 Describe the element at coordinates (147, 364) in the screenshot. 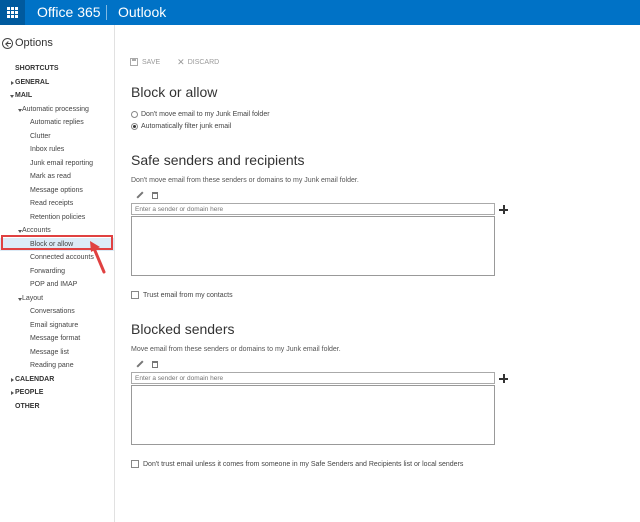

I see `blocked-list-tools` at that location.